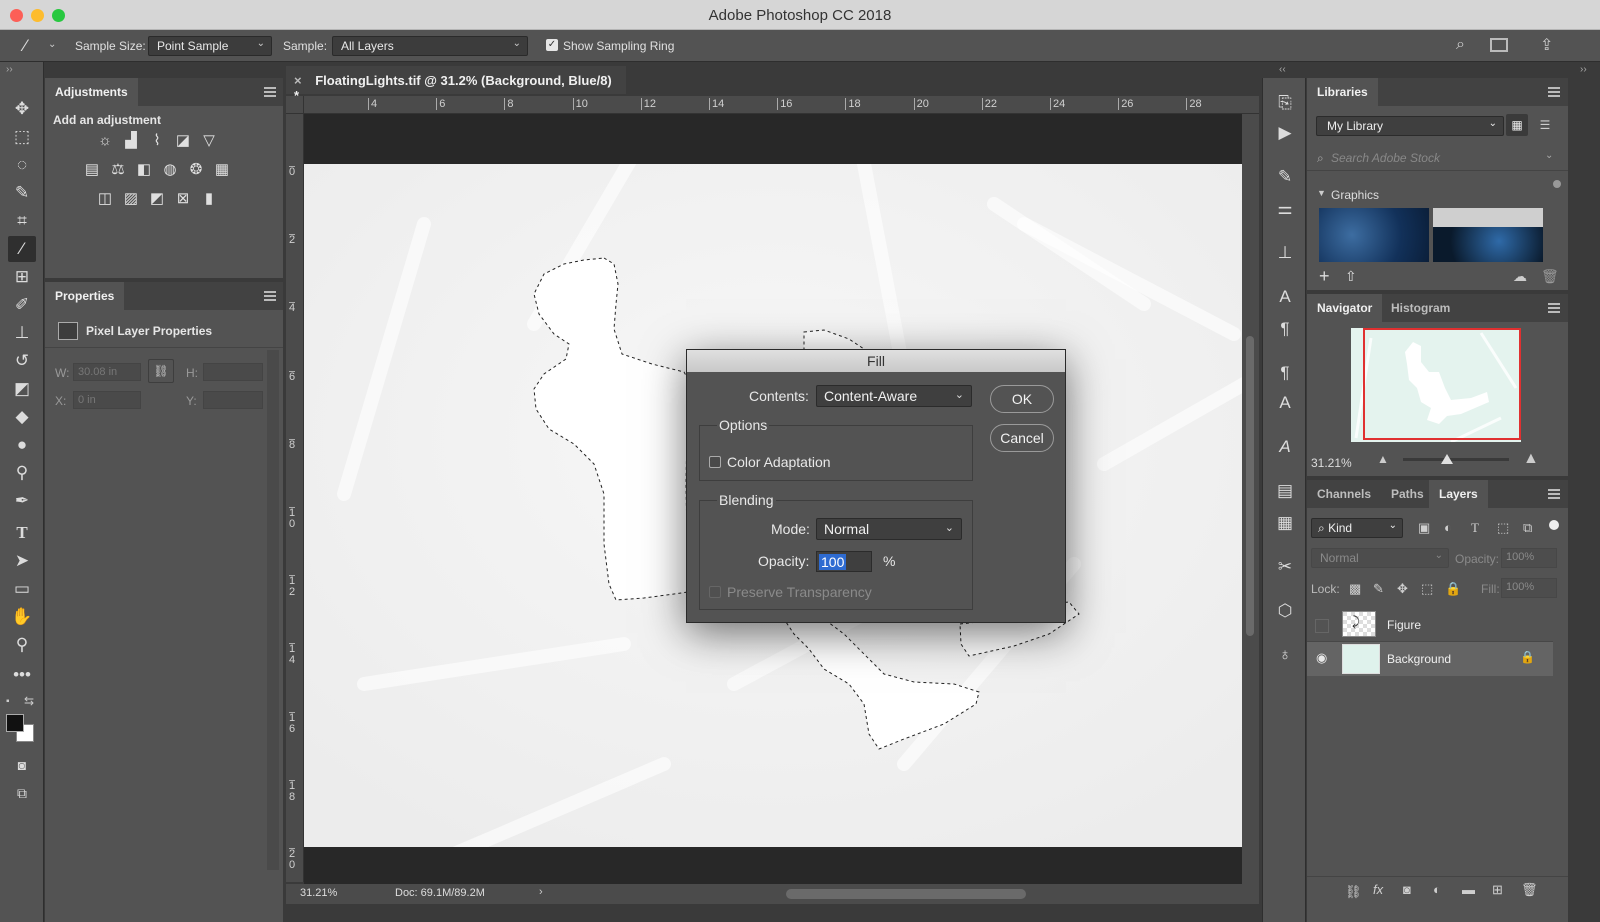 This screenshot has height=922, width=1600. Describe the element at coordinates (1529, 890) in the screenshot. I see `delete-layer-icon: 🗑` at that location.